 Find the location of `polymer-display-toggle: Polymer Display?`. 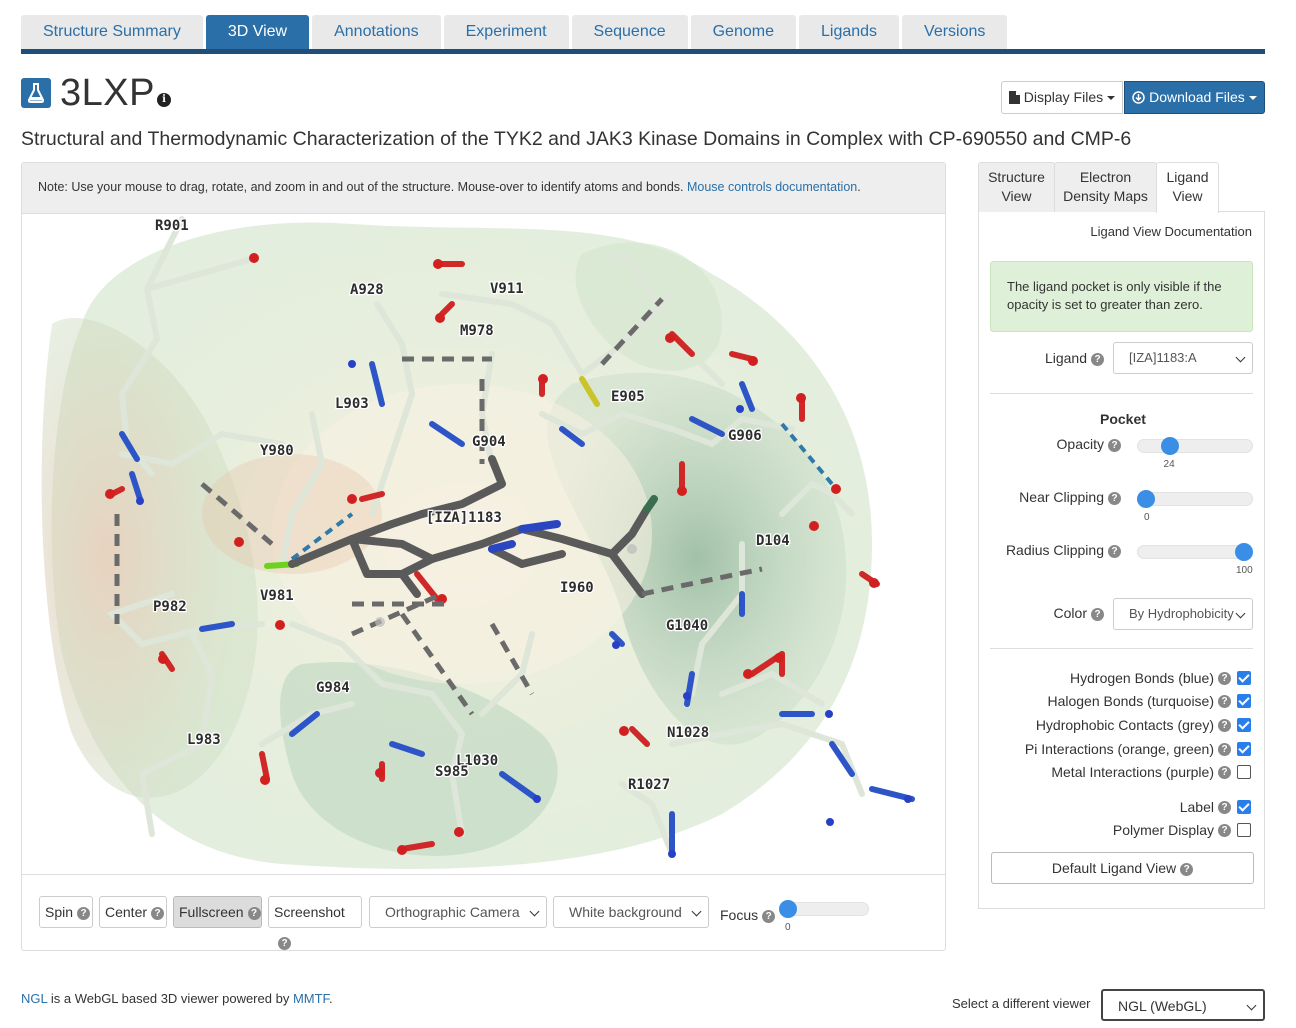

polymer-display-toggle: Polymer Display? is located at coordinates (1182, 830).